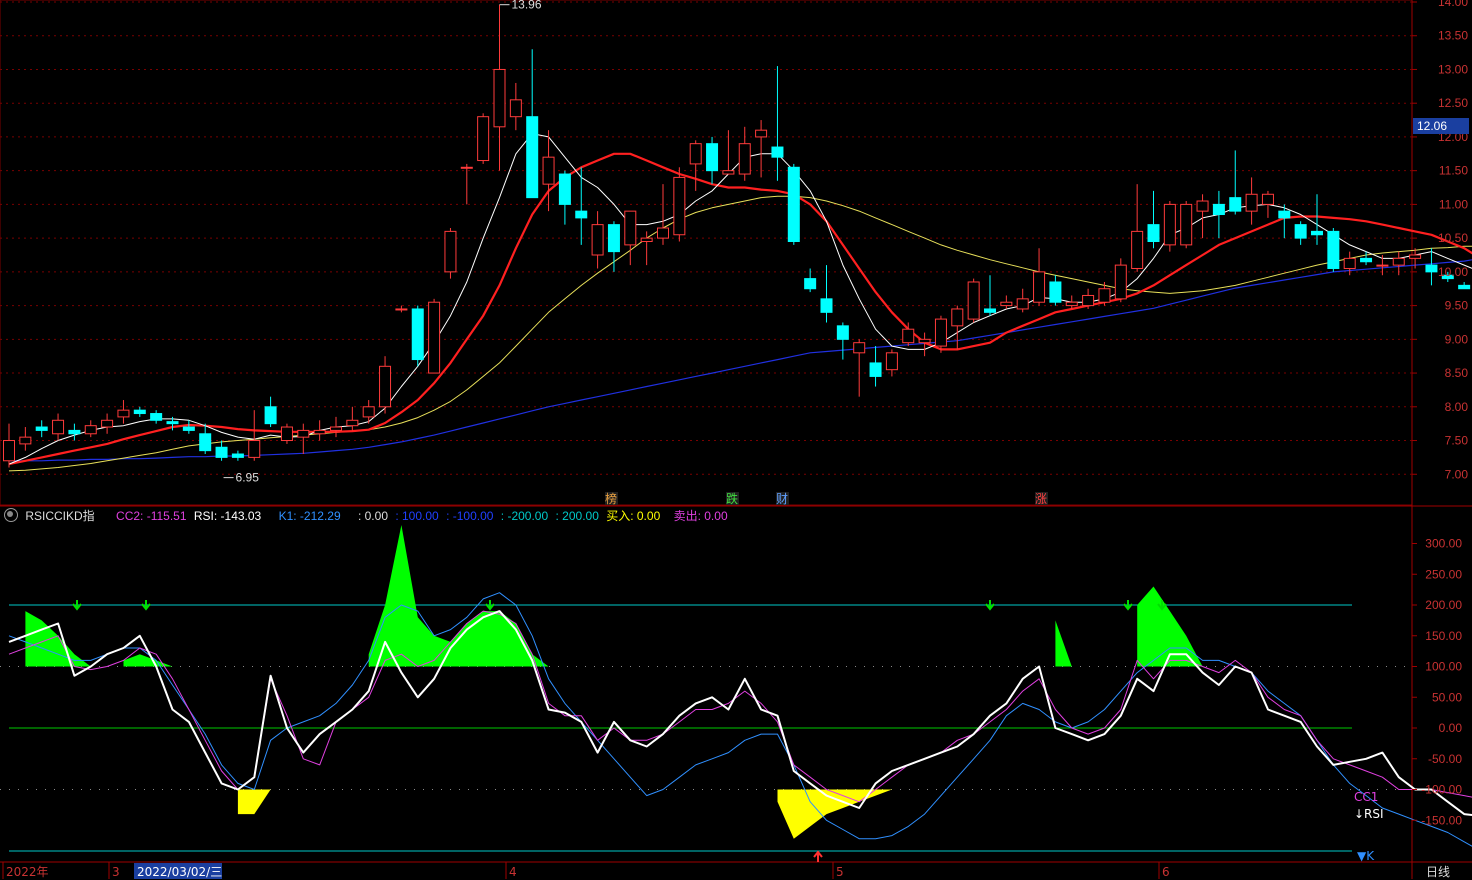 This screenshot has width=1472, height=880. I want to click on time-tick-label: 3, so click(116, 872).